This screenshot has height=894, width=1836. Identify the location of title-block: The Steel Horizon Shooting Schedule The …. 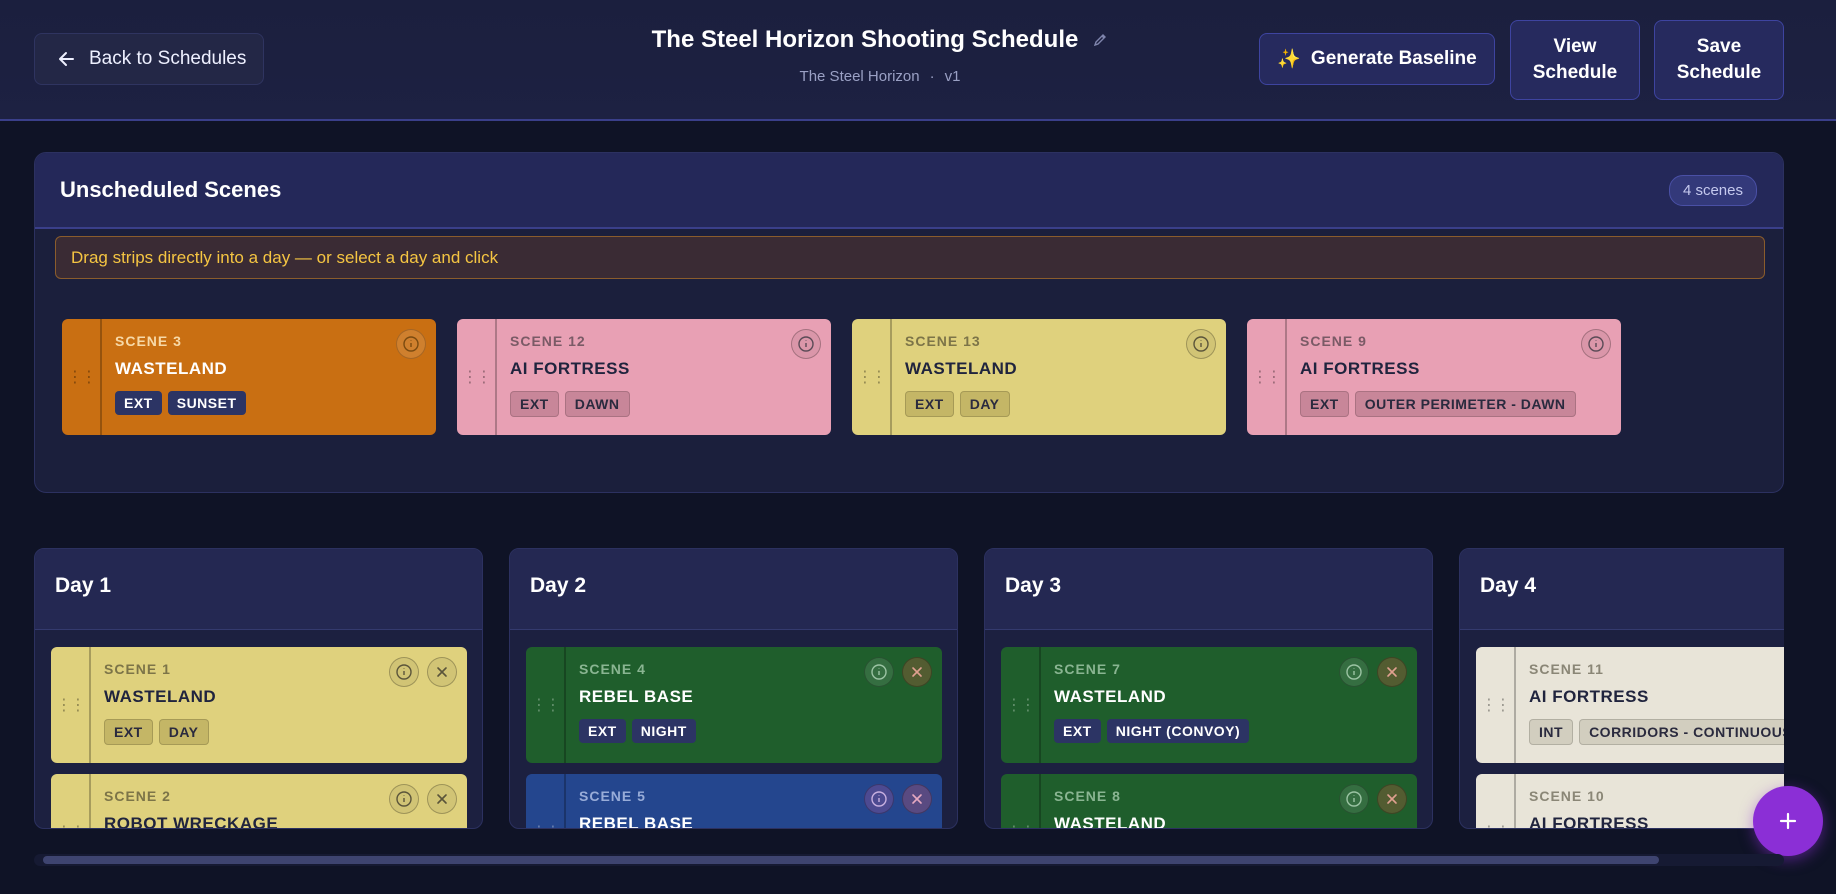
(880, 55).